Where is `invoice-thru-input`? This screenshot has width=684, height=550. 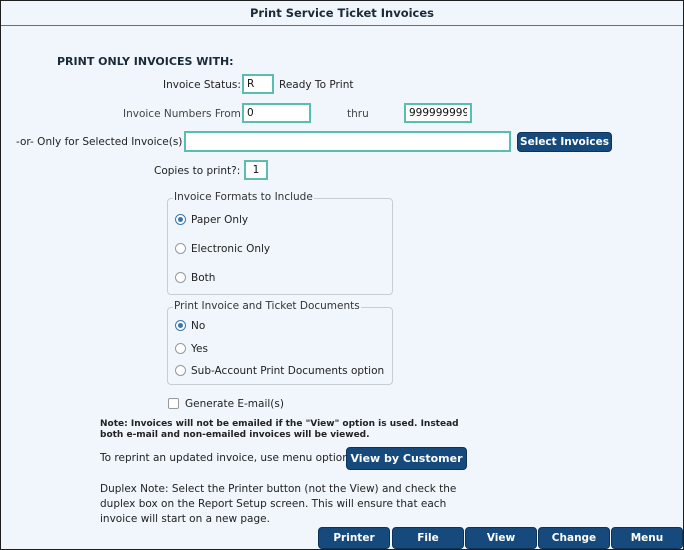 invoice-thru-input is located at coordinates (438, 113).